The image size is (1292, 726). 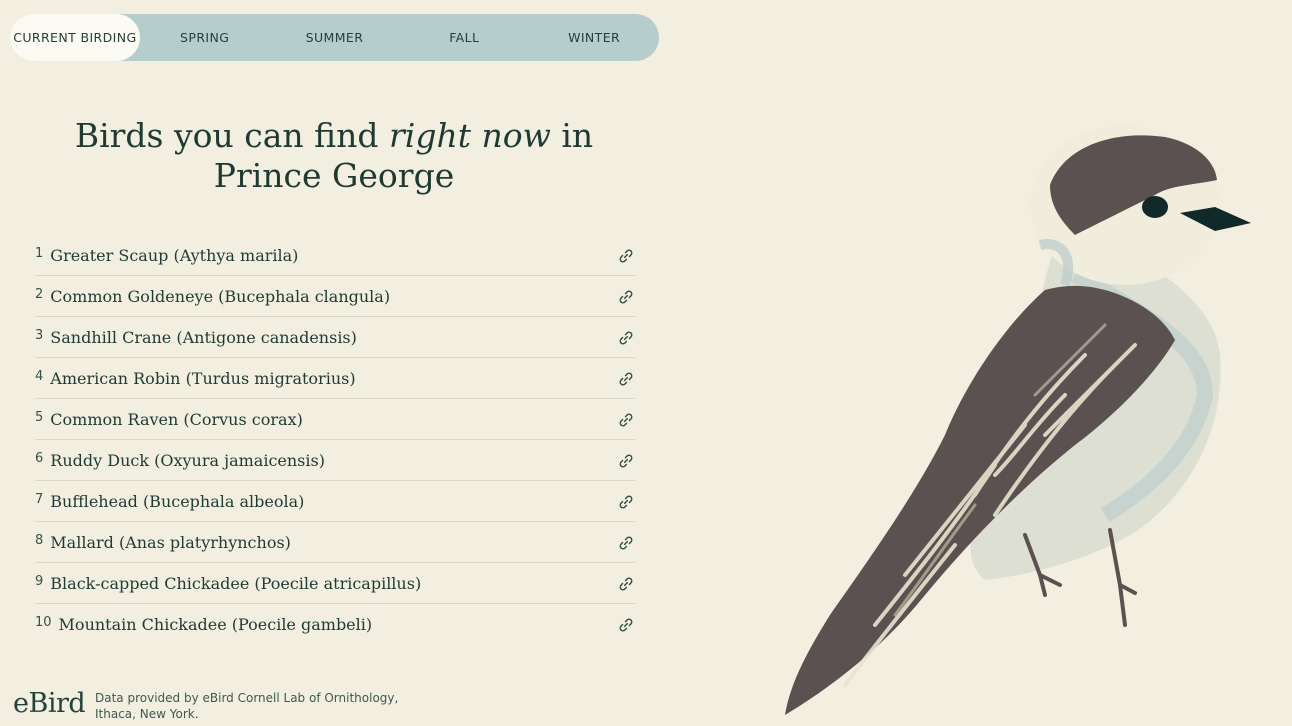 What do you see at coordinates (216, 624) in the screenshot?
I see `species-name: Mountain Chickadee (Poecile gambeli)` at bounding box center [216, 624].